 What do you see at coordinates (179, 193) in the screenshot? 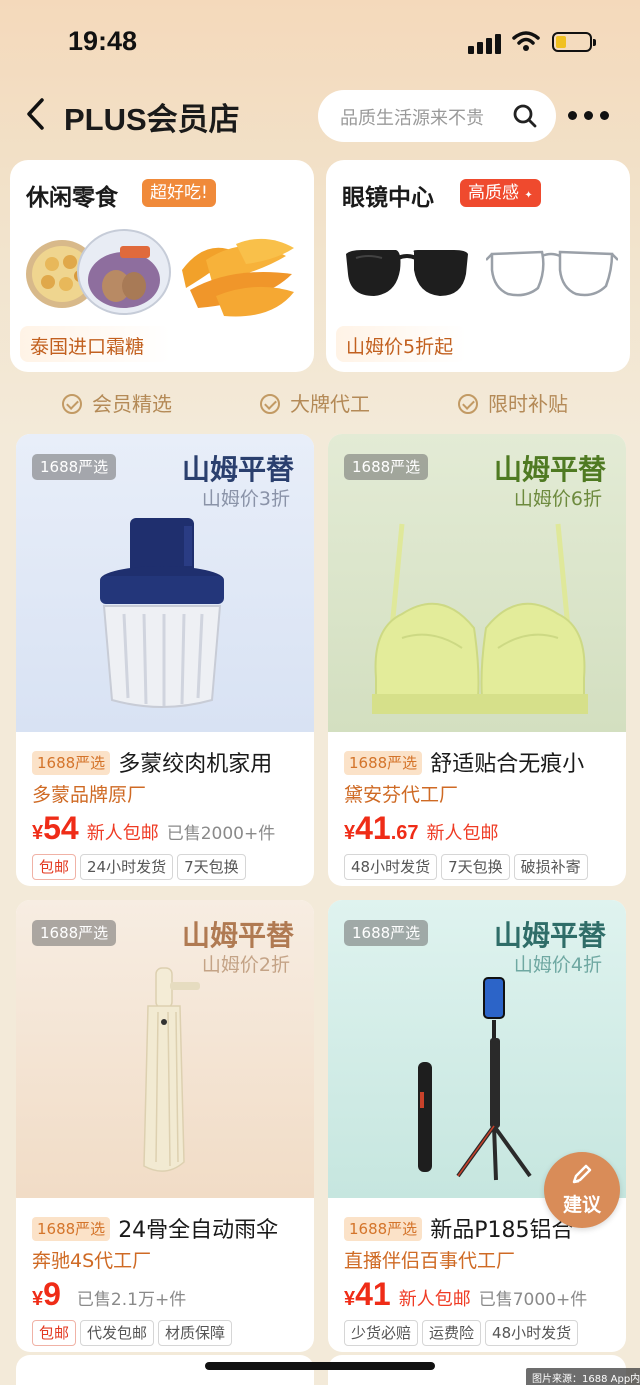
I see `snacks-card-tag: 超好吃!` at bounding box center [179, 193].